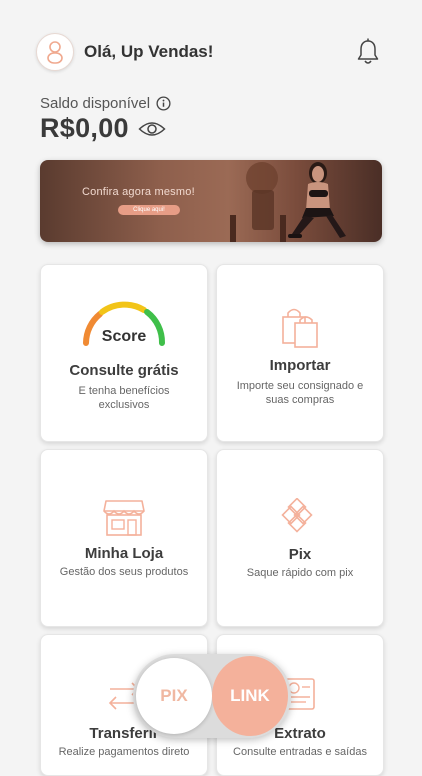 This screenshot has height=776, width=422. I want to click on avatar, so click(55, 52).